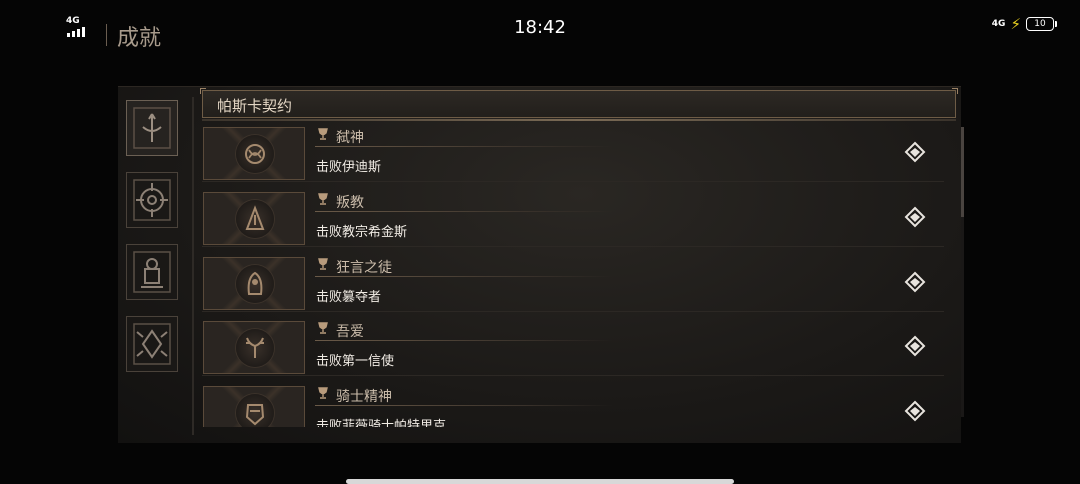 Image resolution: width=1080 pixels, height=484 pixels. I want to click on status-bar: 4G 成就 18:42 4G ⚡ 10, so click(540, 30).